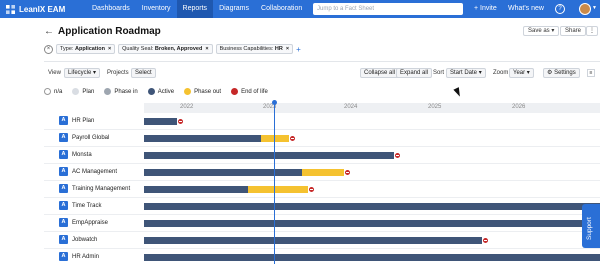 The image size is (600, 264). Describe the element at coordinates (160, 91) in the screenshot. I see `legend-item: Active` at that location.